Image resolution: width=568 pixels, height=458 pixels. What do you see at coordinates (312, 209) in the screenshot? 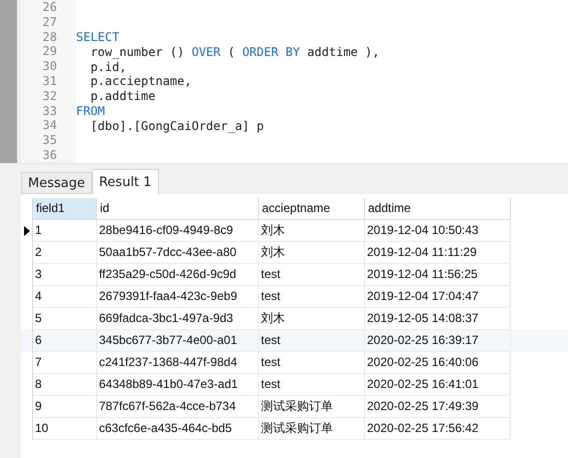
I see `column-header: accieptname` at bounding box center [312, 209].